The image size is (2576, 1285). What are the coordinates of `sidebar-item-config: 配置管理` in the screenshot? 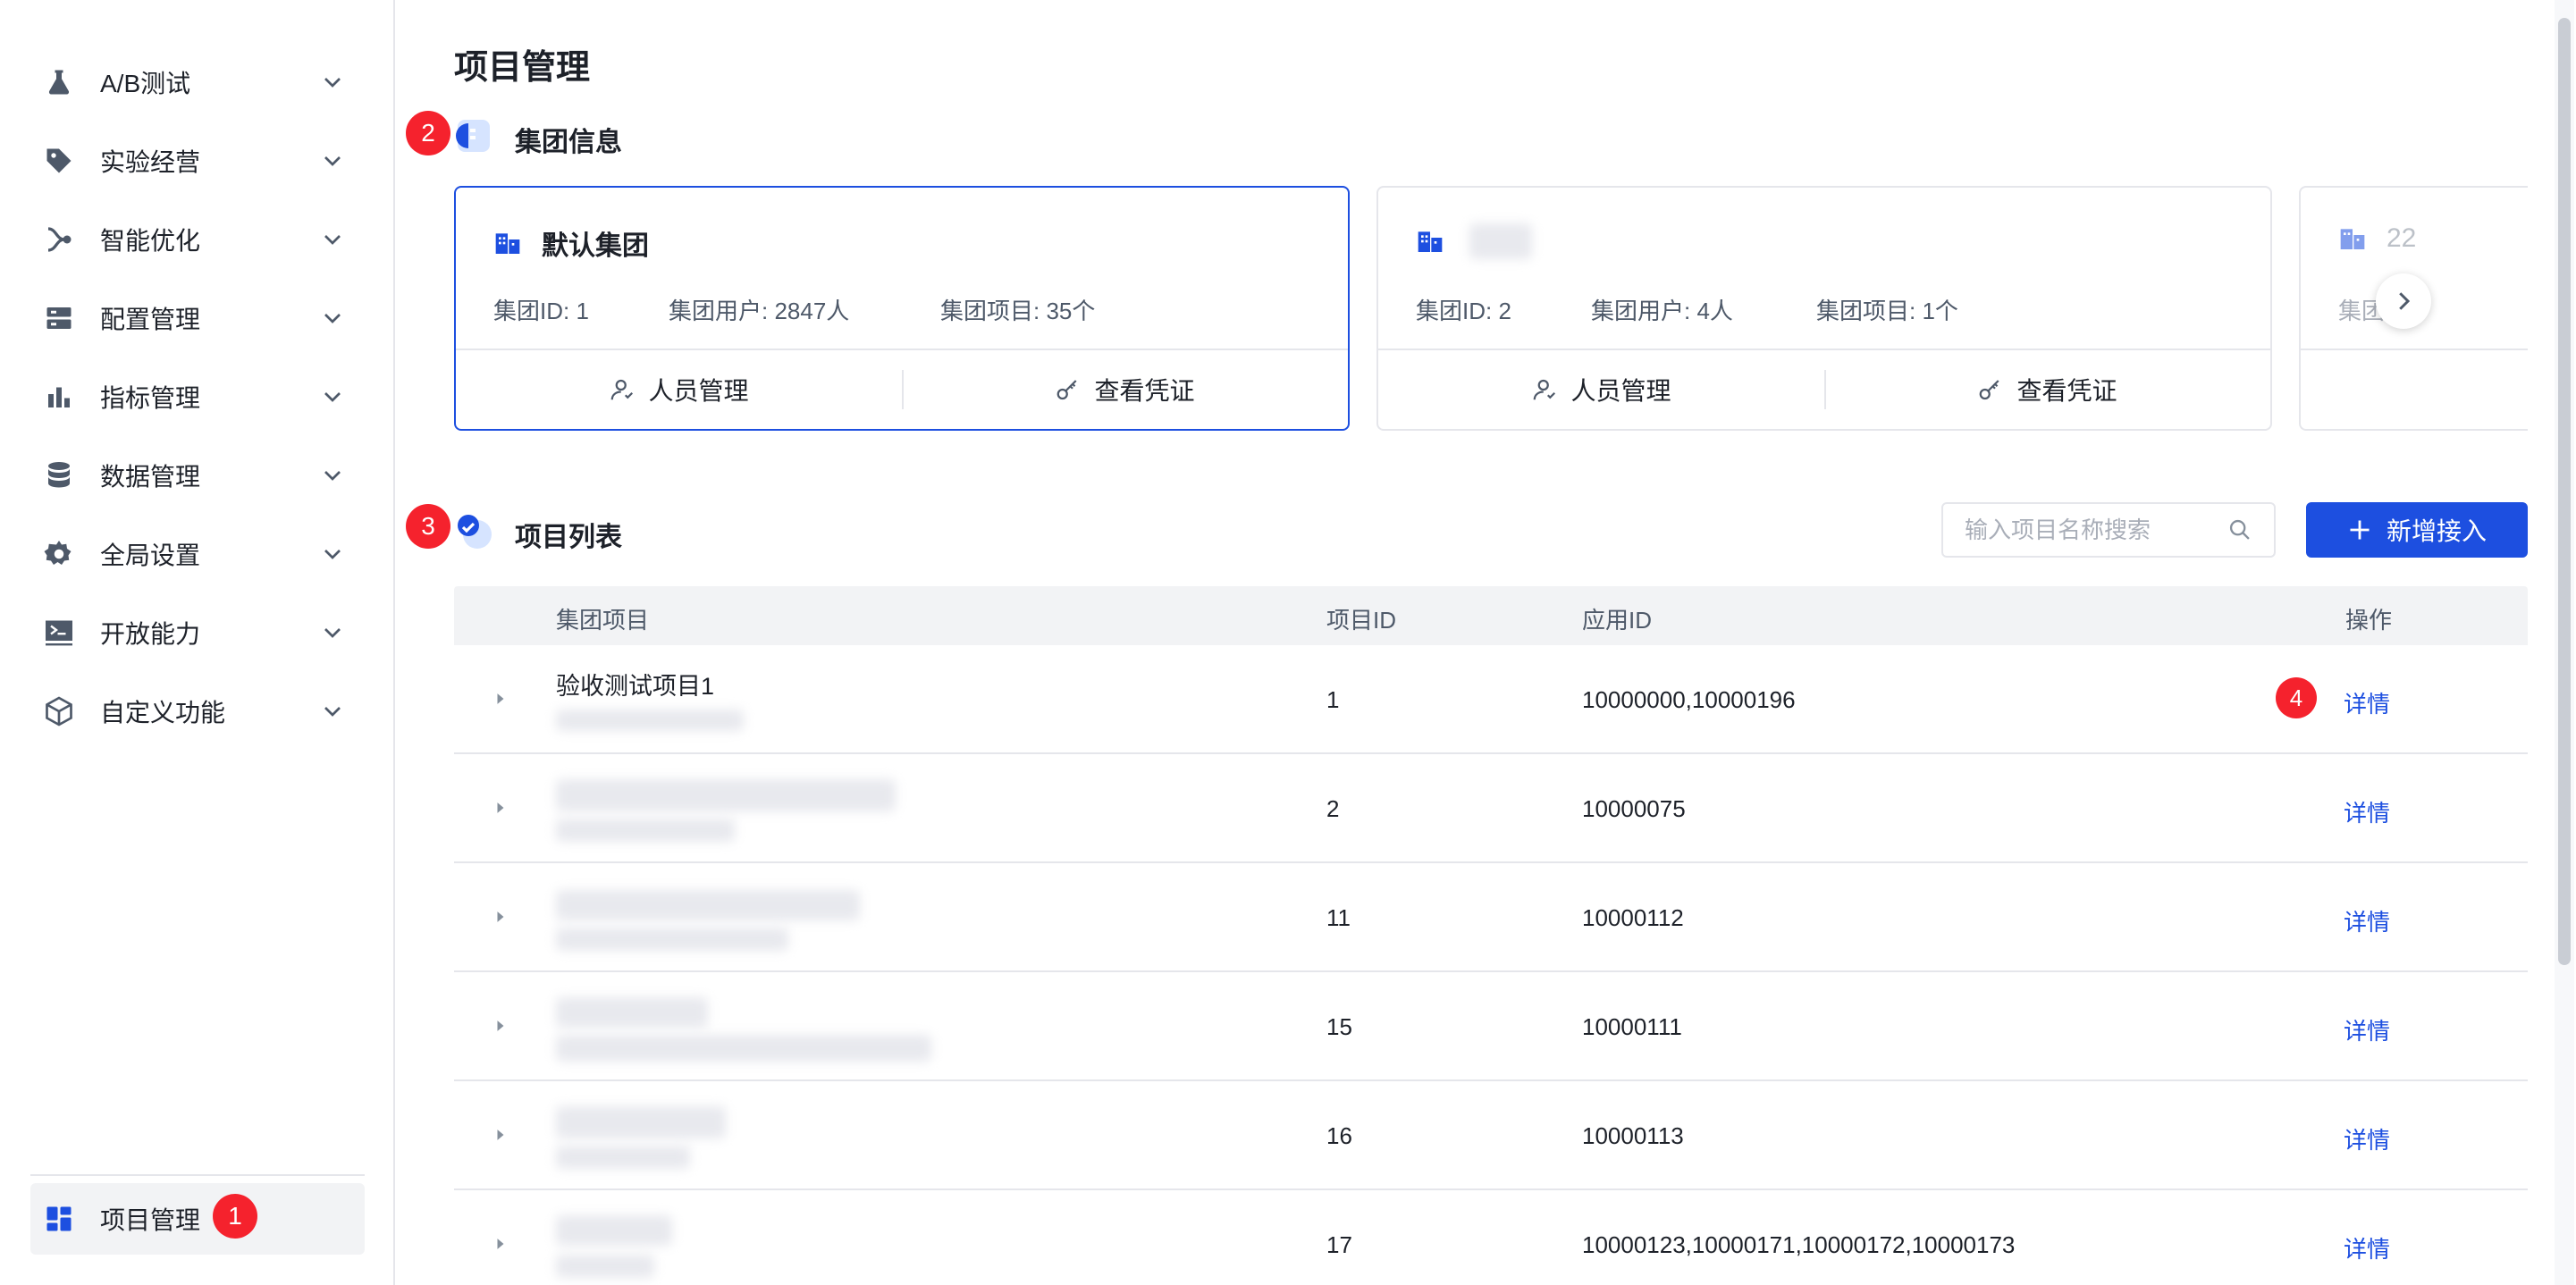 It's located at (198, 318).